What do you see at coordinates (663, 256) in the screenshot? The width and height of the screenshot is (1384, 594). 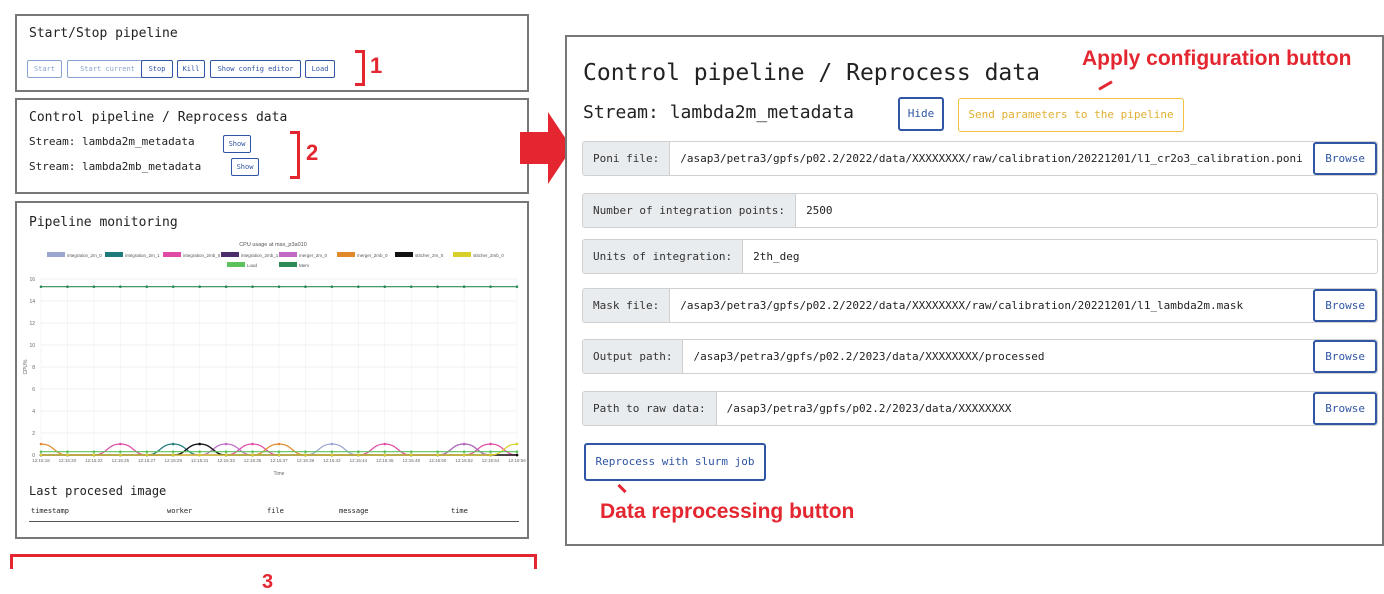 I see `units-label: Units of integration:` at bounding box center [663, 256].